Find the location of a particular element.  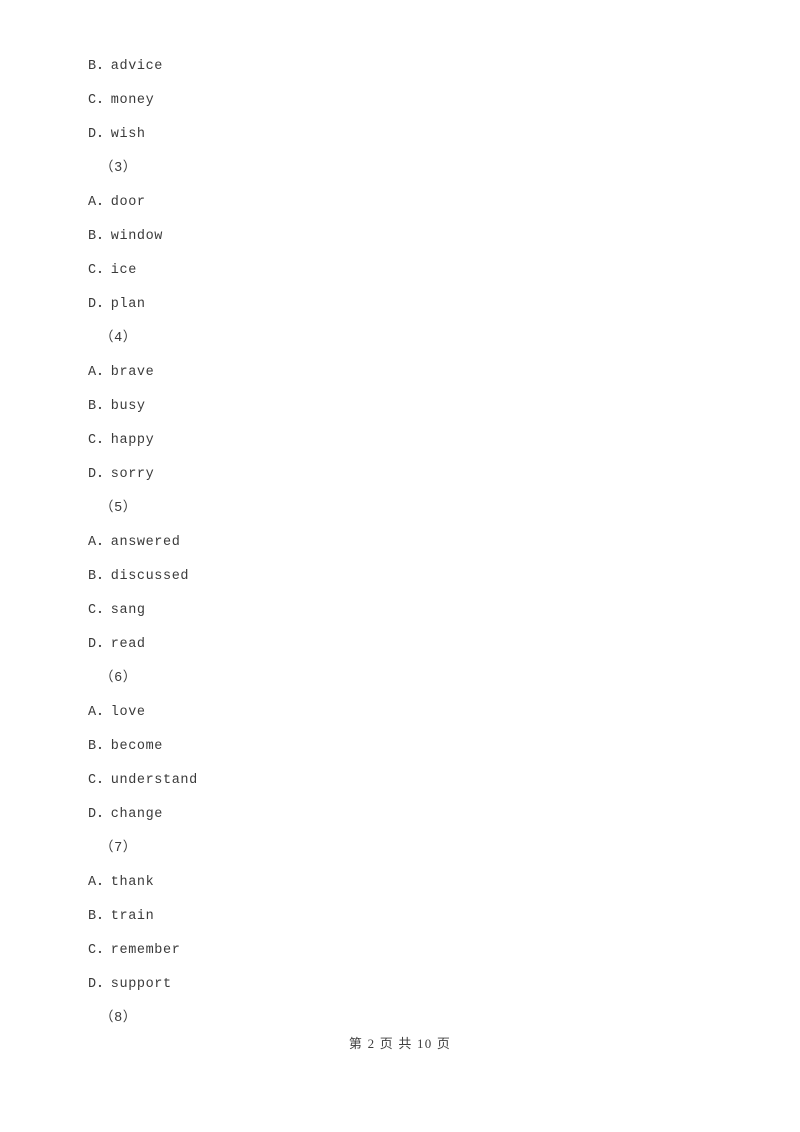

answer-option: B．become is located at coordinates (126, 746).